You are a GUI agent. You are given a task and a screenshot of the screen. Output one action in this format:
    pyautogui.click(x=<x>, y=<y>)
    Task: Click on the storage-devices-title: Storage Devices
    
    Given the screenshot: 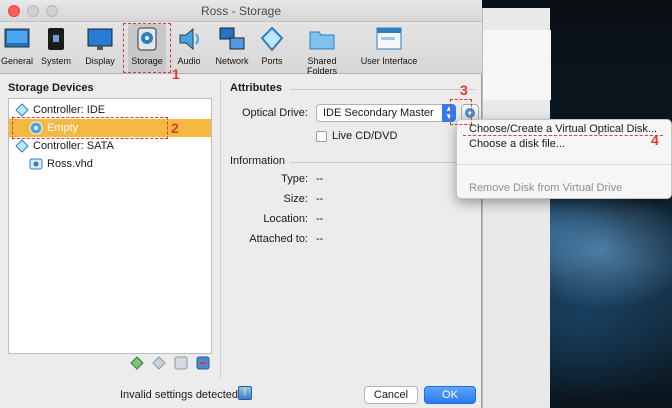 What is the action you would take?
    pyautogui.click(x=51, y=88)
    